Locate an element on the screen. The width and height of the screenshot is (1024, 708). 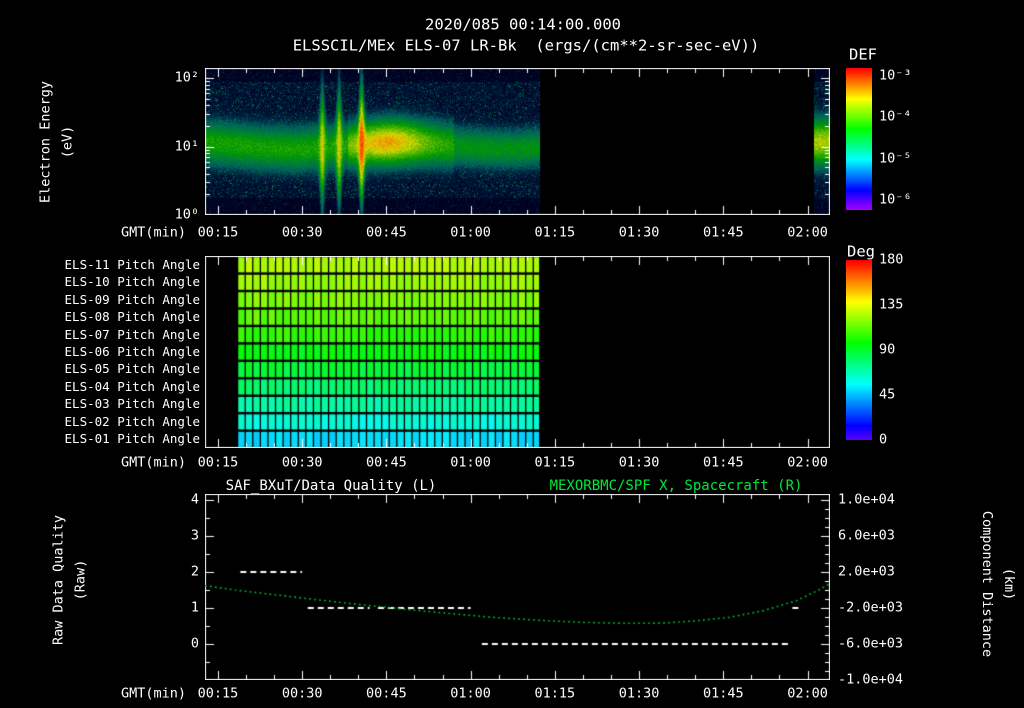
def-colorbar-title: DEF is located at coordinates (863, 54).